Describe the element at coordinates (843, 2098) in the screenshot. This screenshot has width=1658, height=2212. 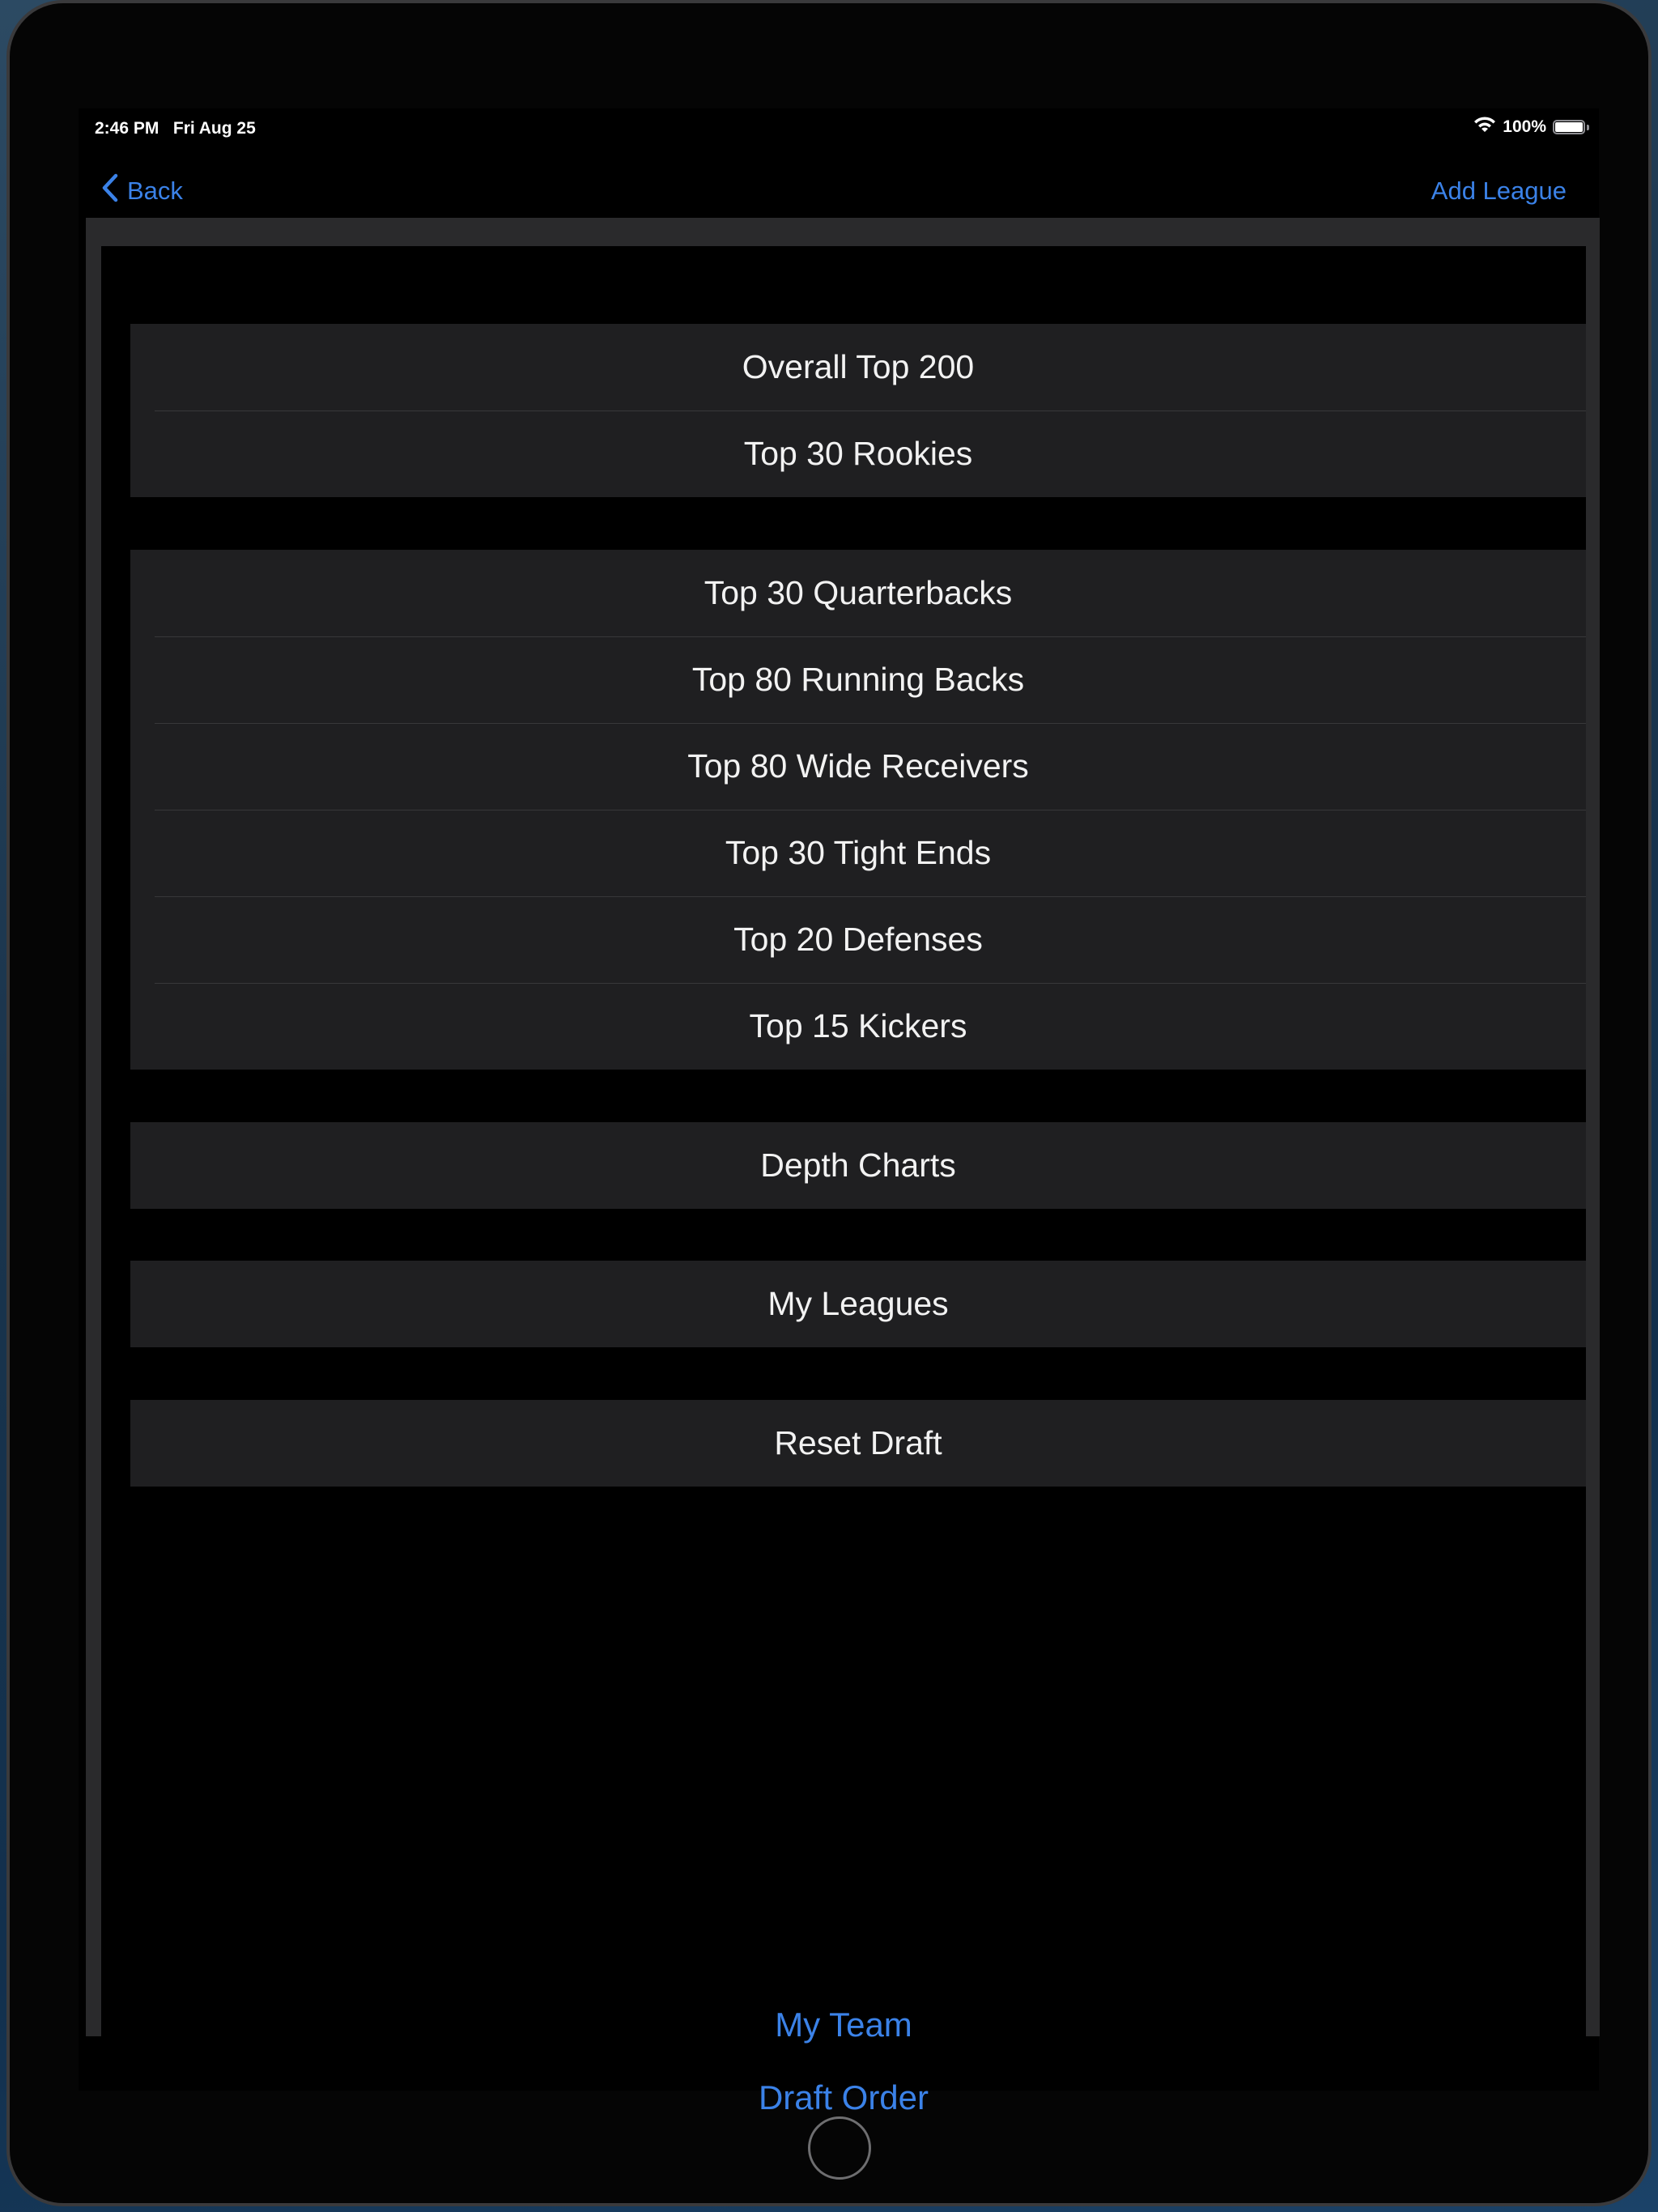
I see `draft-order-link: Draft Order` at that location.